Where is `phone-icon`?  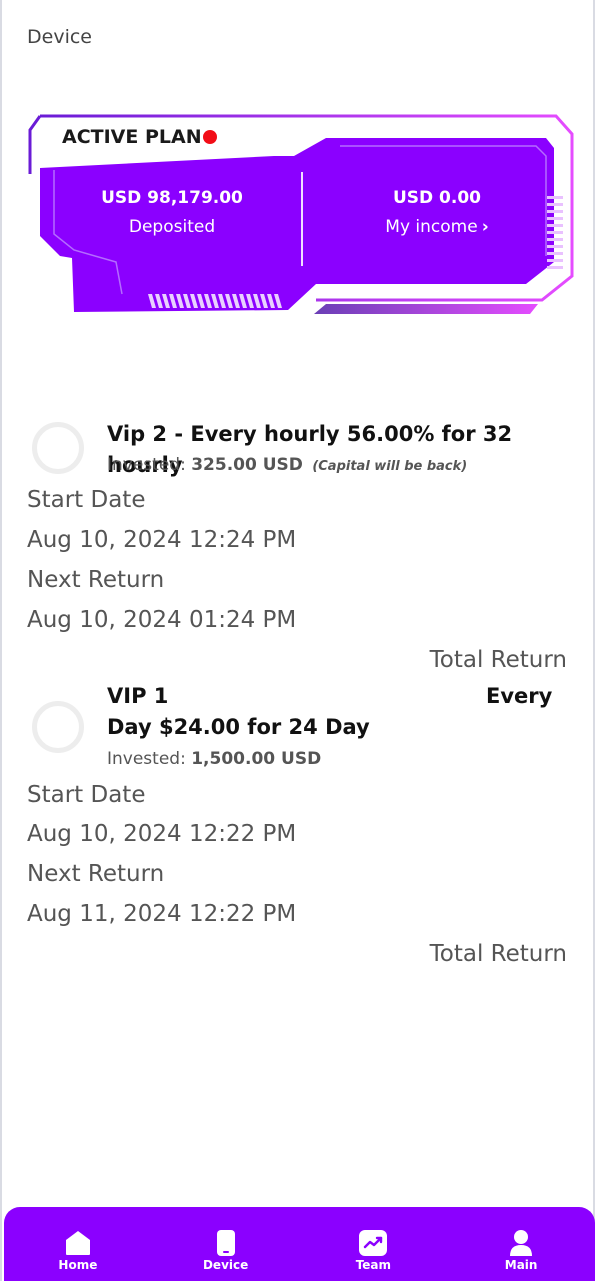
phone-icon is located at coordinates (225, 1243).